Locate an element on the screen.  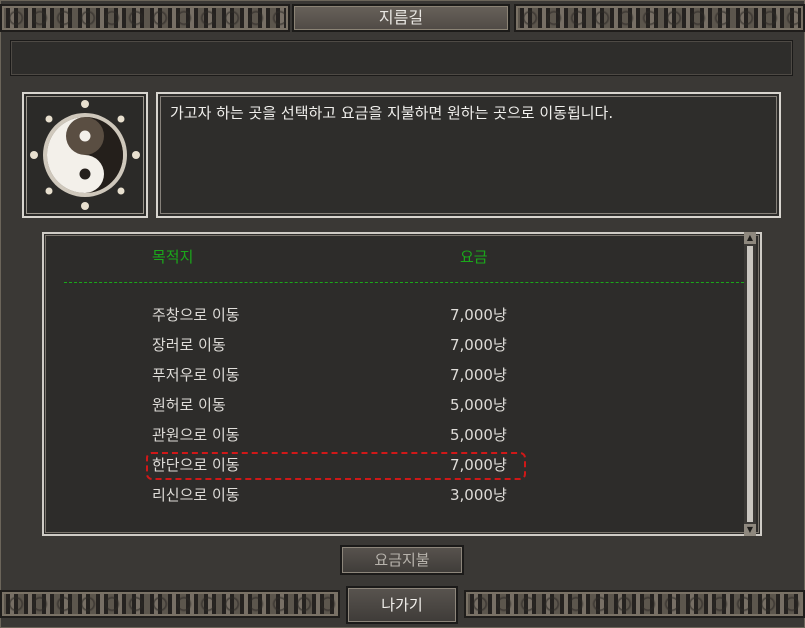
yin-yang-icon is located at coordinates (85, 155).